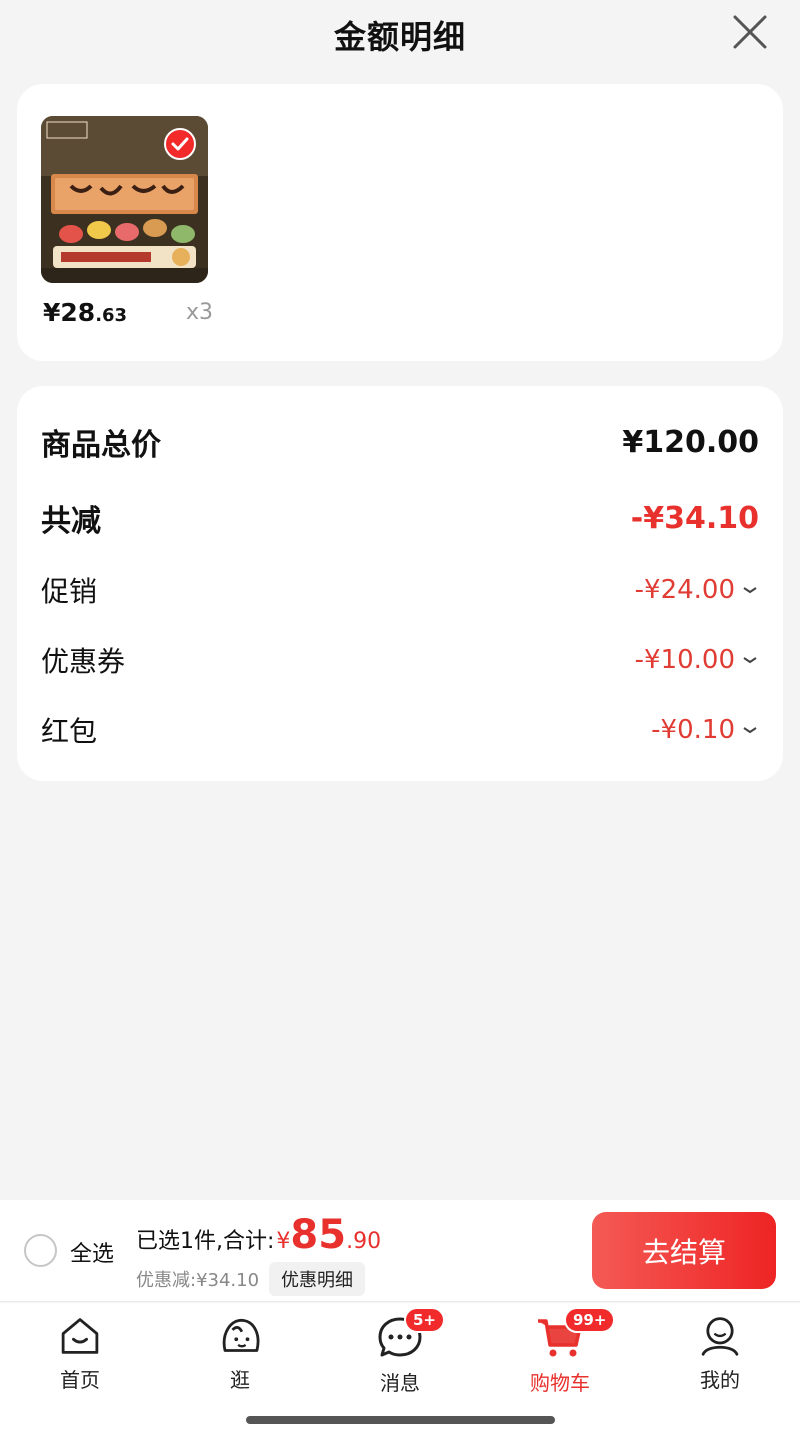 The image size is (800, 1437). I want to click on tab-profile: 我的, so click(720, 1353).